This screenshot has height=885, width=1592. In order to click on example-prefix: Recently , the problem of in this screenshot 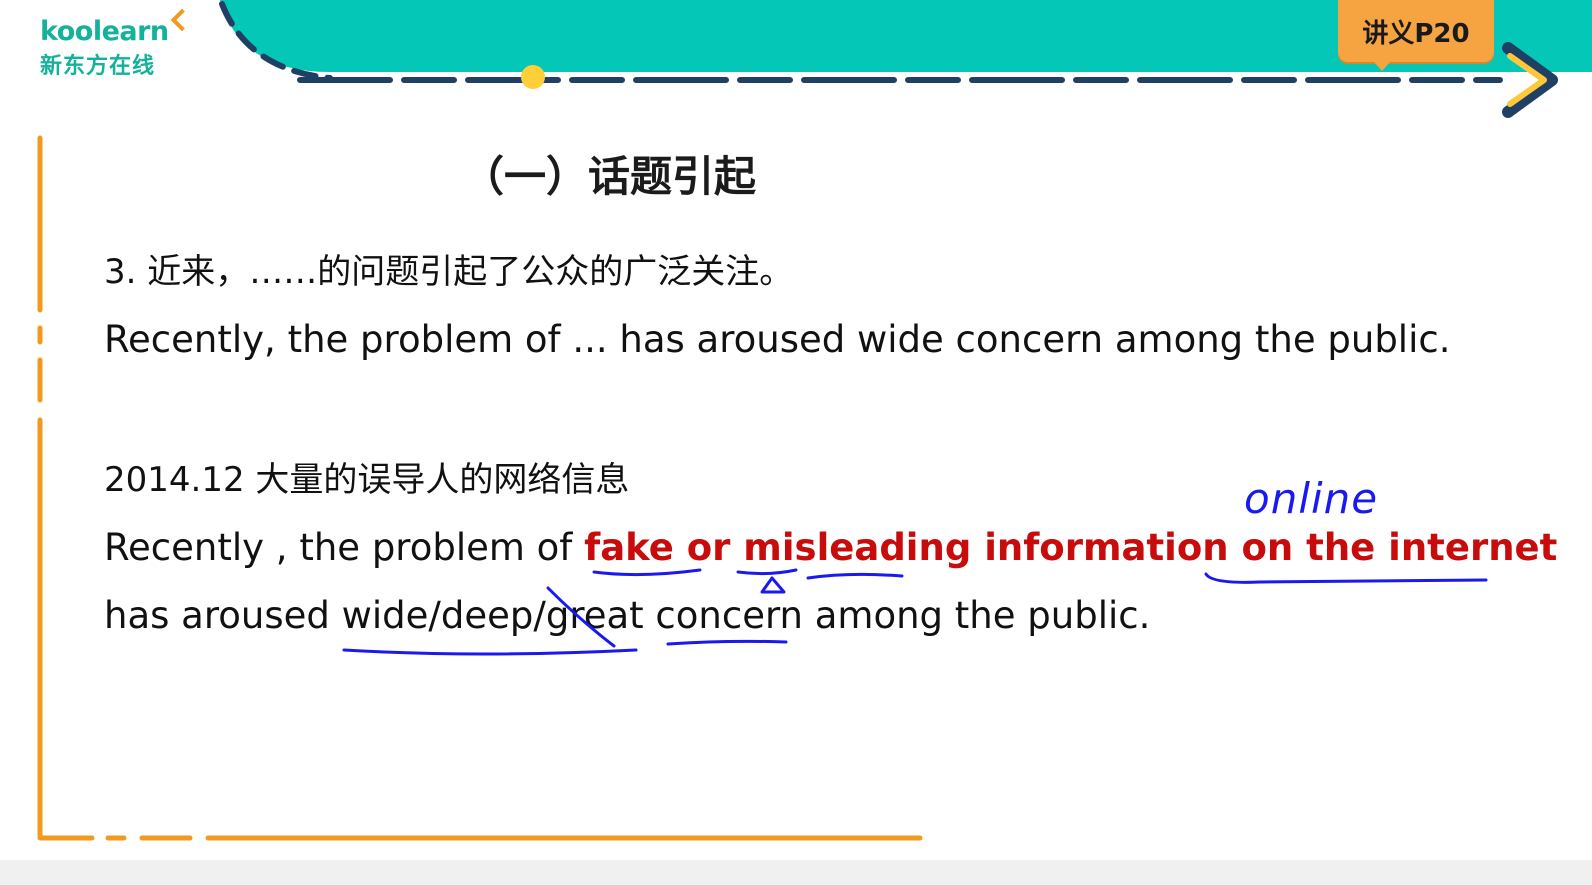, I will do `click(344, 547)`.